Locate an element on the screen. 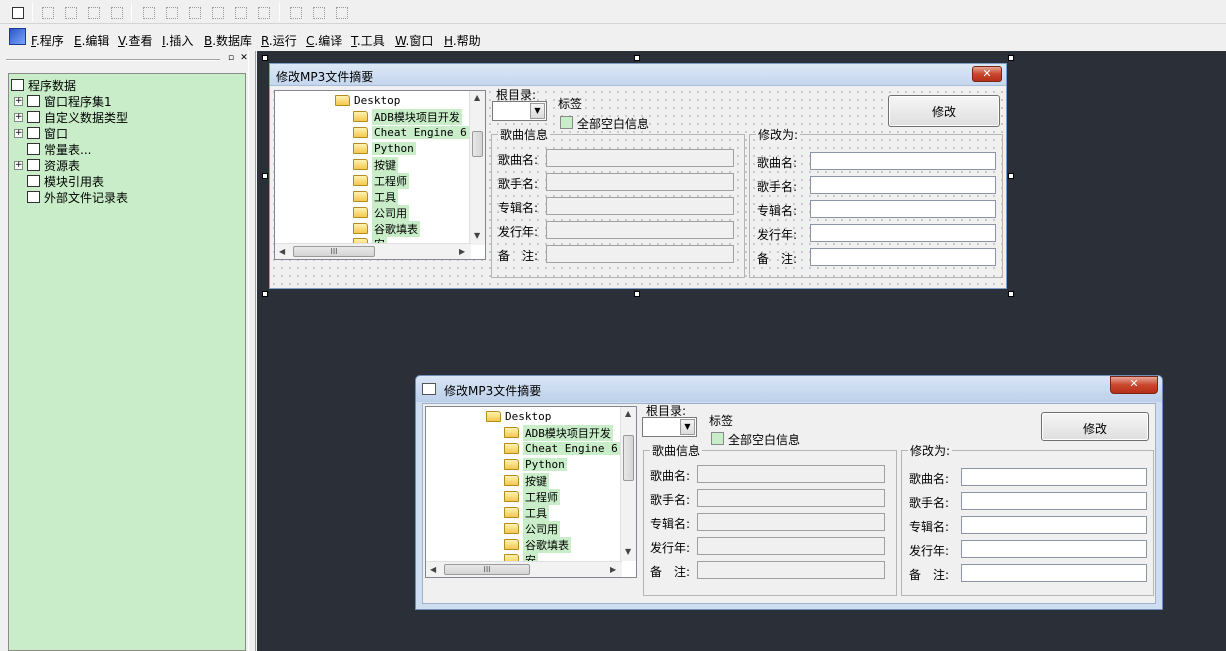 Image resolution: width=1226 pixels, height=651 pixels. same-width-button is located at coordinates (194, 12).